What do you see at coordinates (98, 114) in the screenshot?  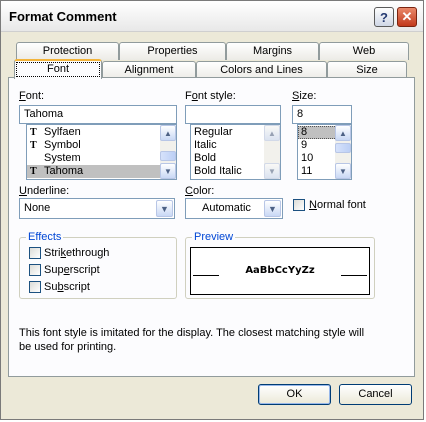 I see `font-input: Tahoma` at bounding box center [98, 114].